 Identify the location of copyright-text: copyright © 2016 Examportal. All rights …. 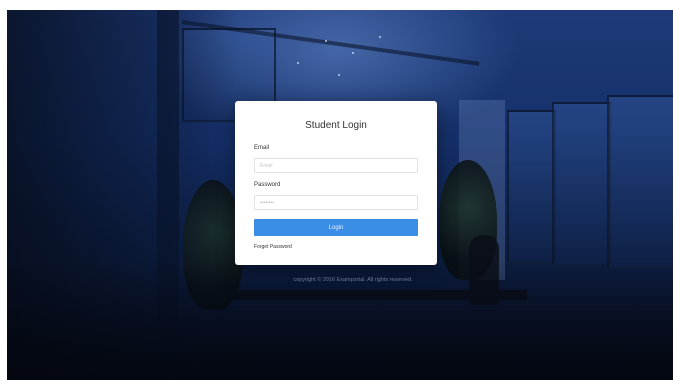
(353, 280).